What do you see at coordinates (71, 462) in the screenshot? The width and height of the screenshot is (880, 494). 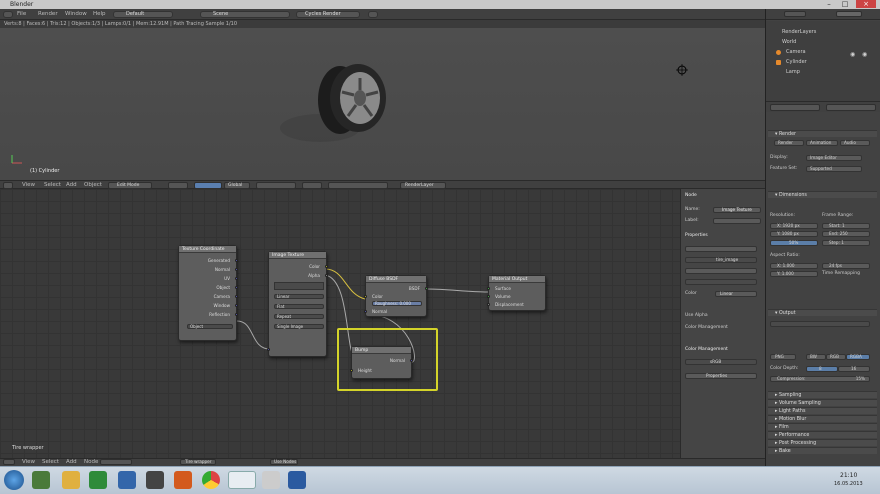 I see `menu-add: Add` at bounding box center [71, 462].